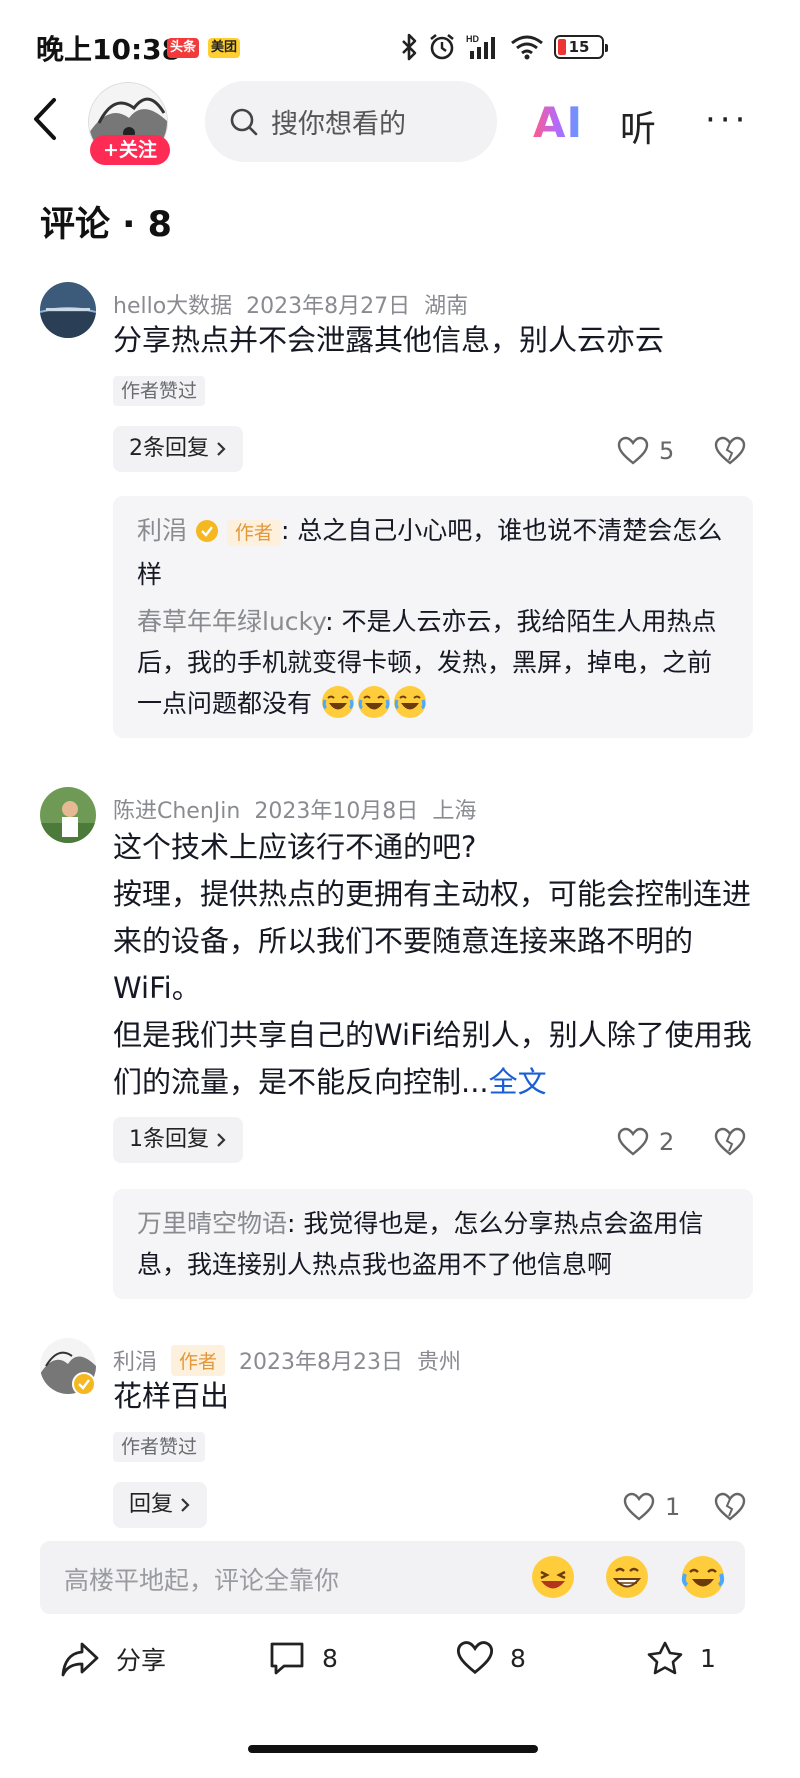 The width and height of the screenshot is (800, 1778). I want to click on comment-count: 8, so click(330, 1658).